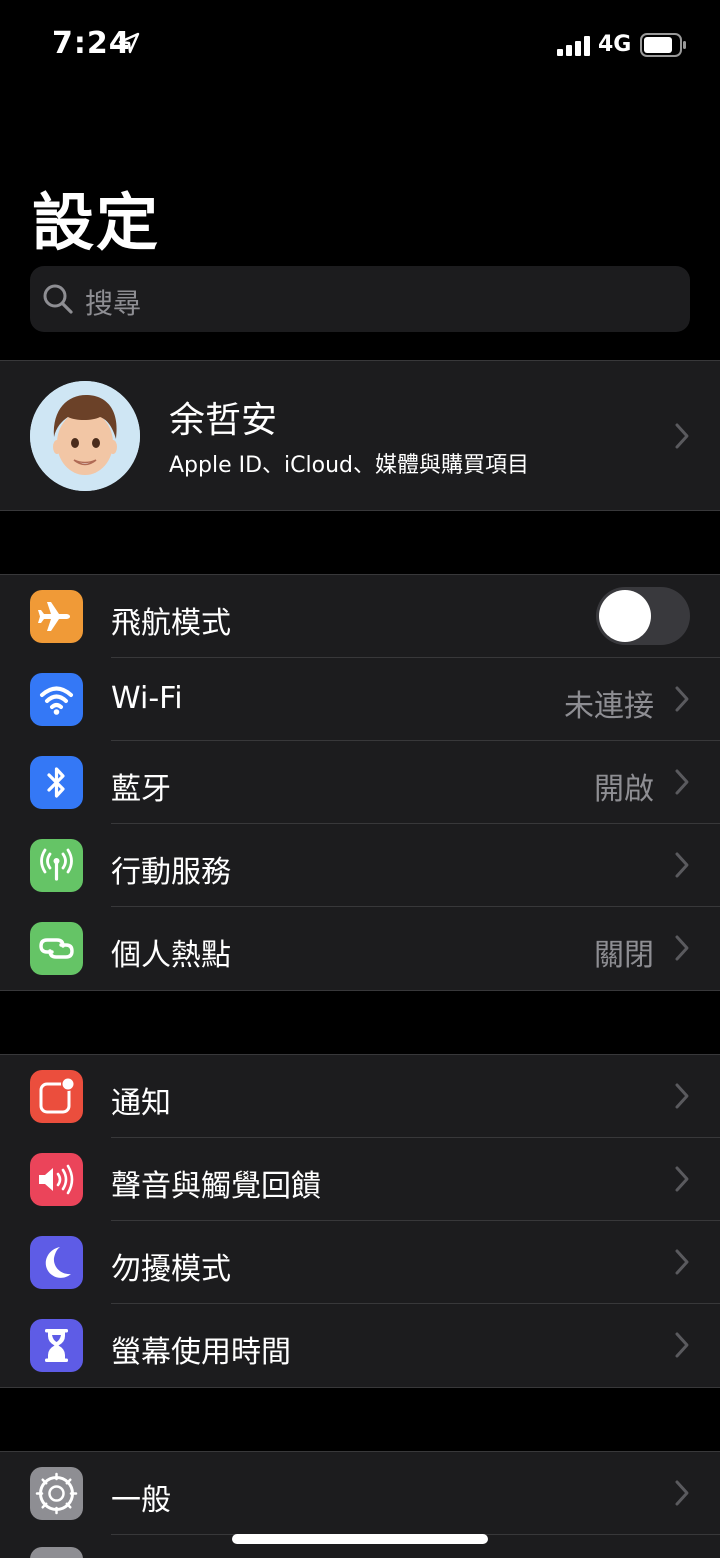 This screenshot has height=1558, width=720. Describe the element at coordinates (171, 623) in the screenshot. I see `row-label: 飛航模式` at that location.